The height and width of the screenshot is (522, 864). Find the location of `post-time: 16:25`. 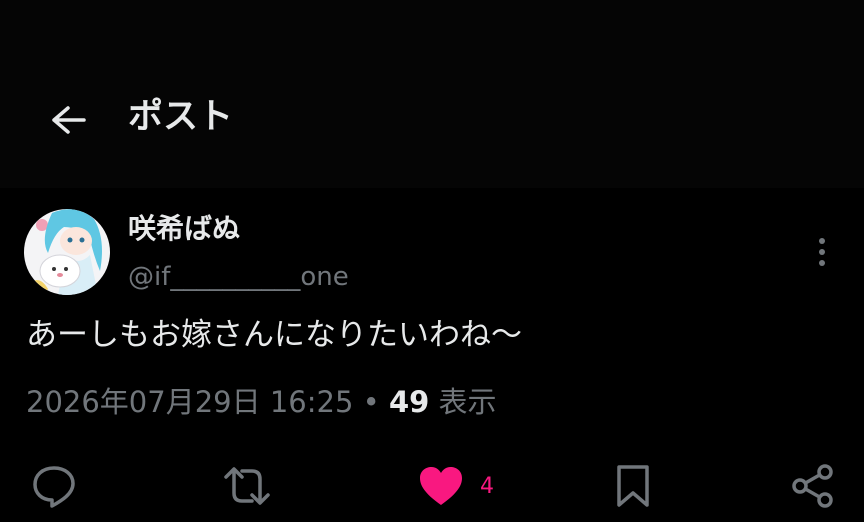

post-time: 16:25 is located at coordinates (311, 402).